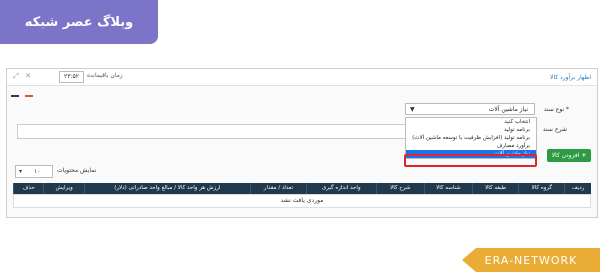 The image size is (600, 272). I want to click on timer-label: زمان باقیمانده, so click(105, 75).